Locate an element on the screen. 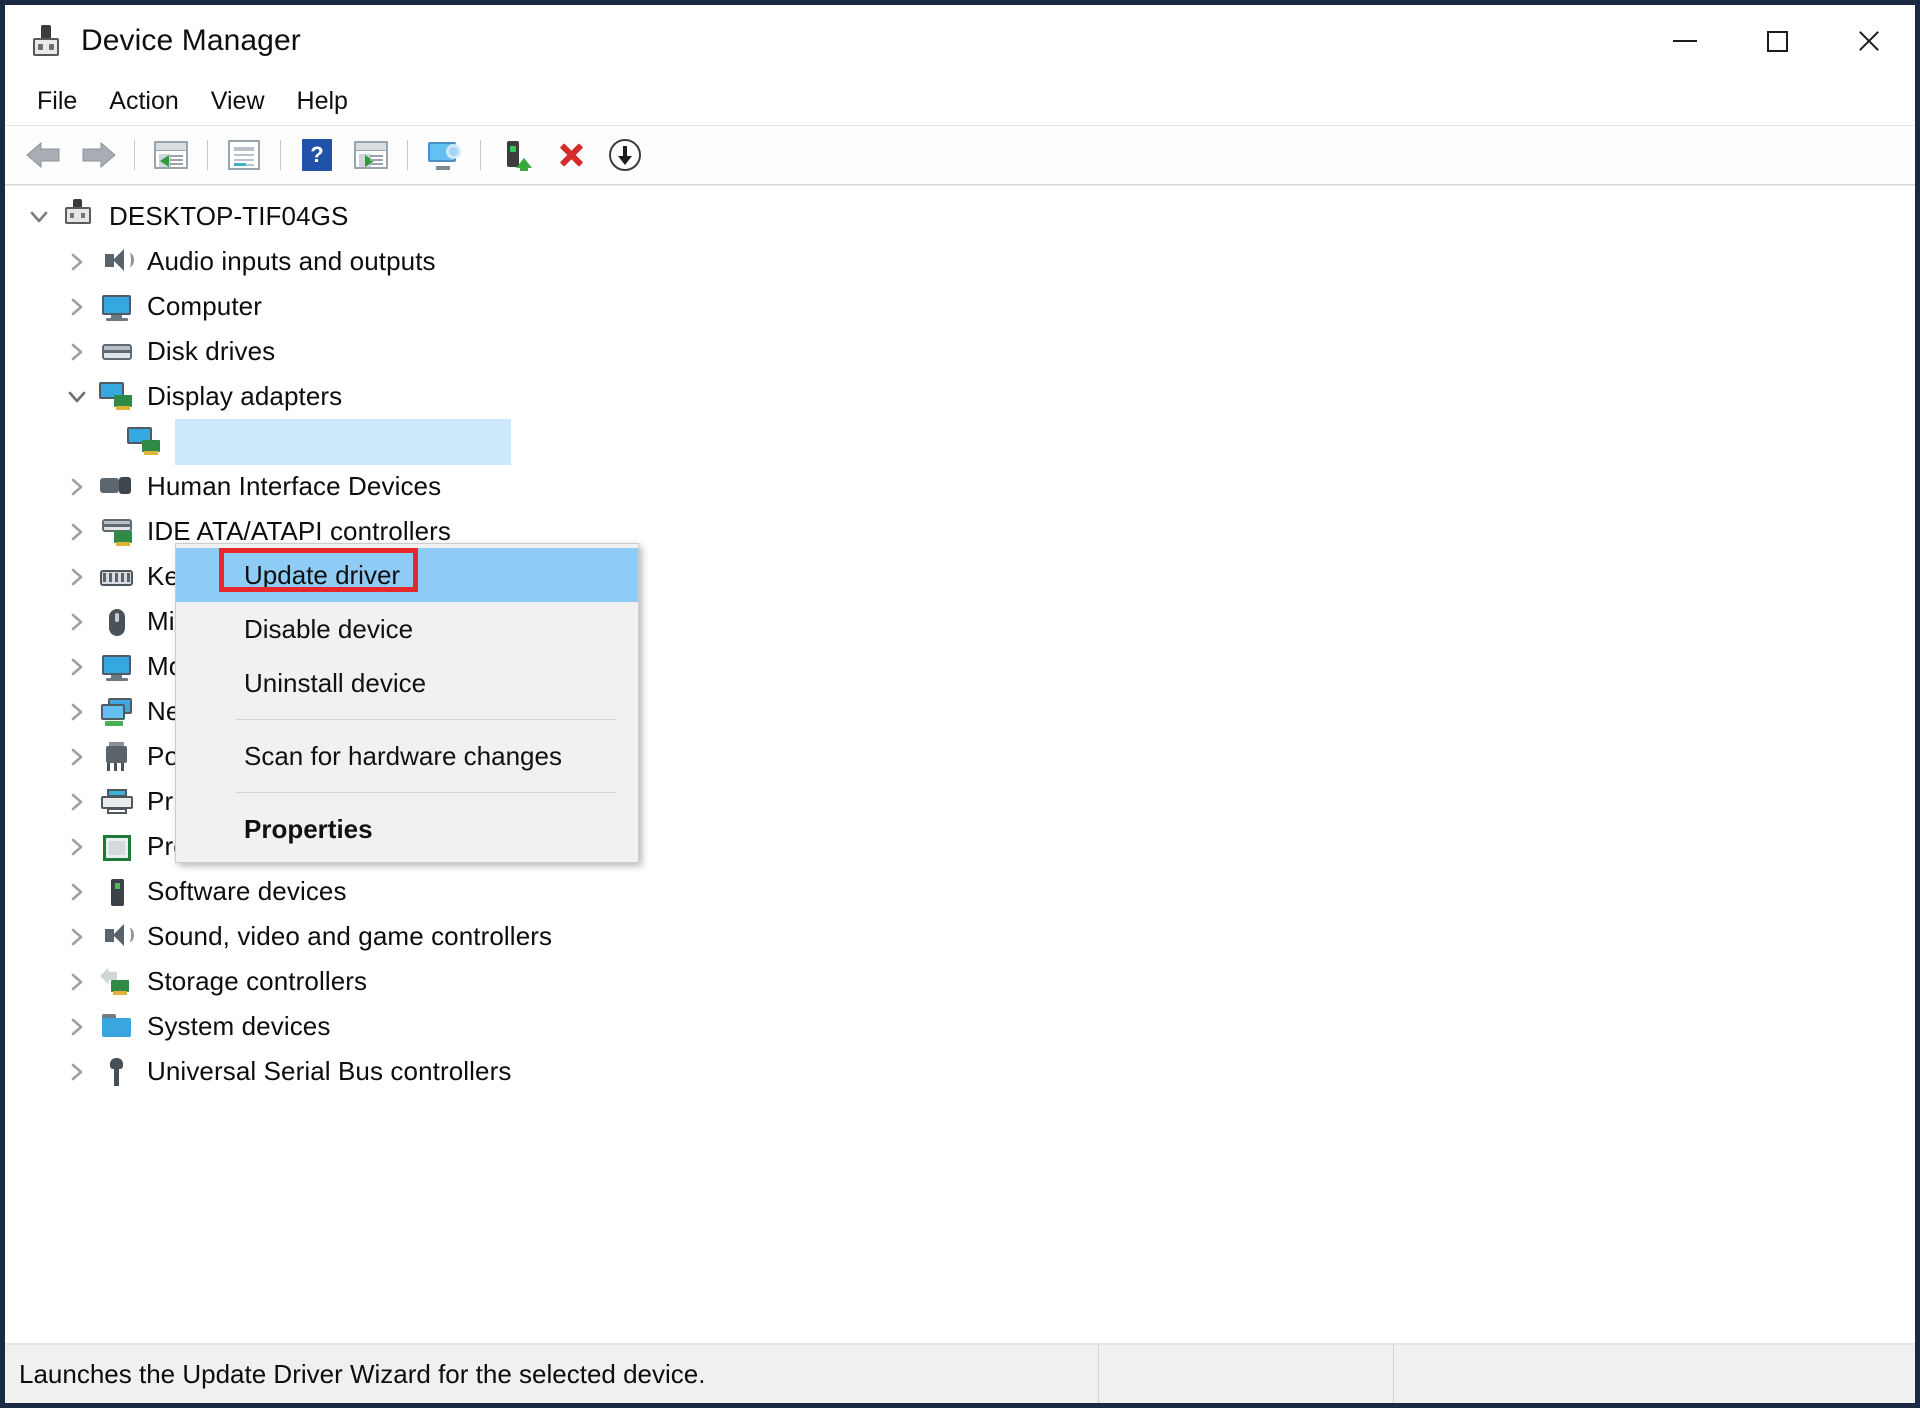 The width and height of the screenshot is (1920, 1408). update-driver-icon is located at coordinates (517, 155).